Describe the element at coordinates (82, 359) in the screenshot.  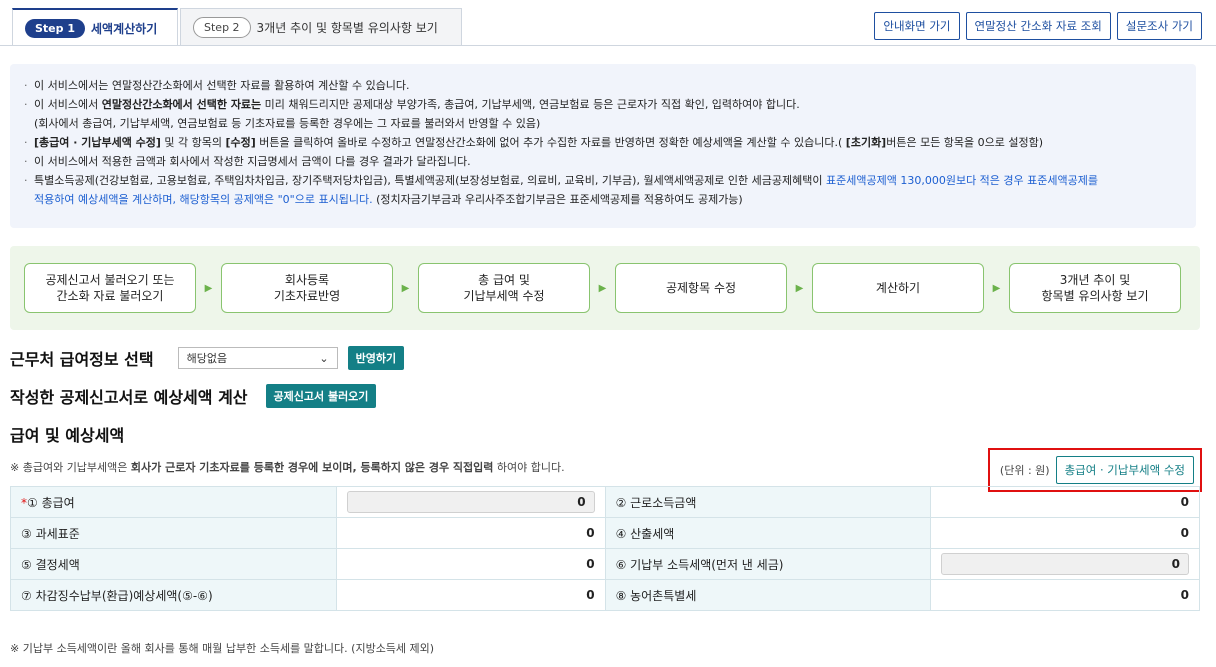
I see `workplace-title: 근무처 급여정보 선택` at that location.